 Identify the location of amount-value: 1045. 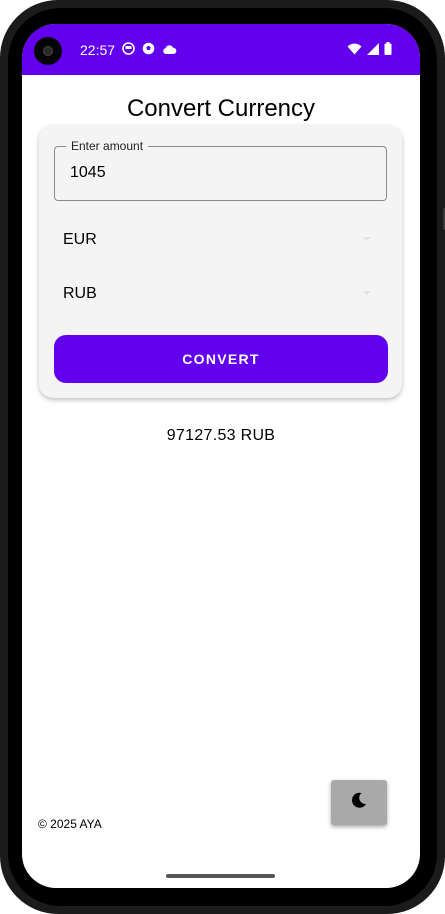
(88, 173).